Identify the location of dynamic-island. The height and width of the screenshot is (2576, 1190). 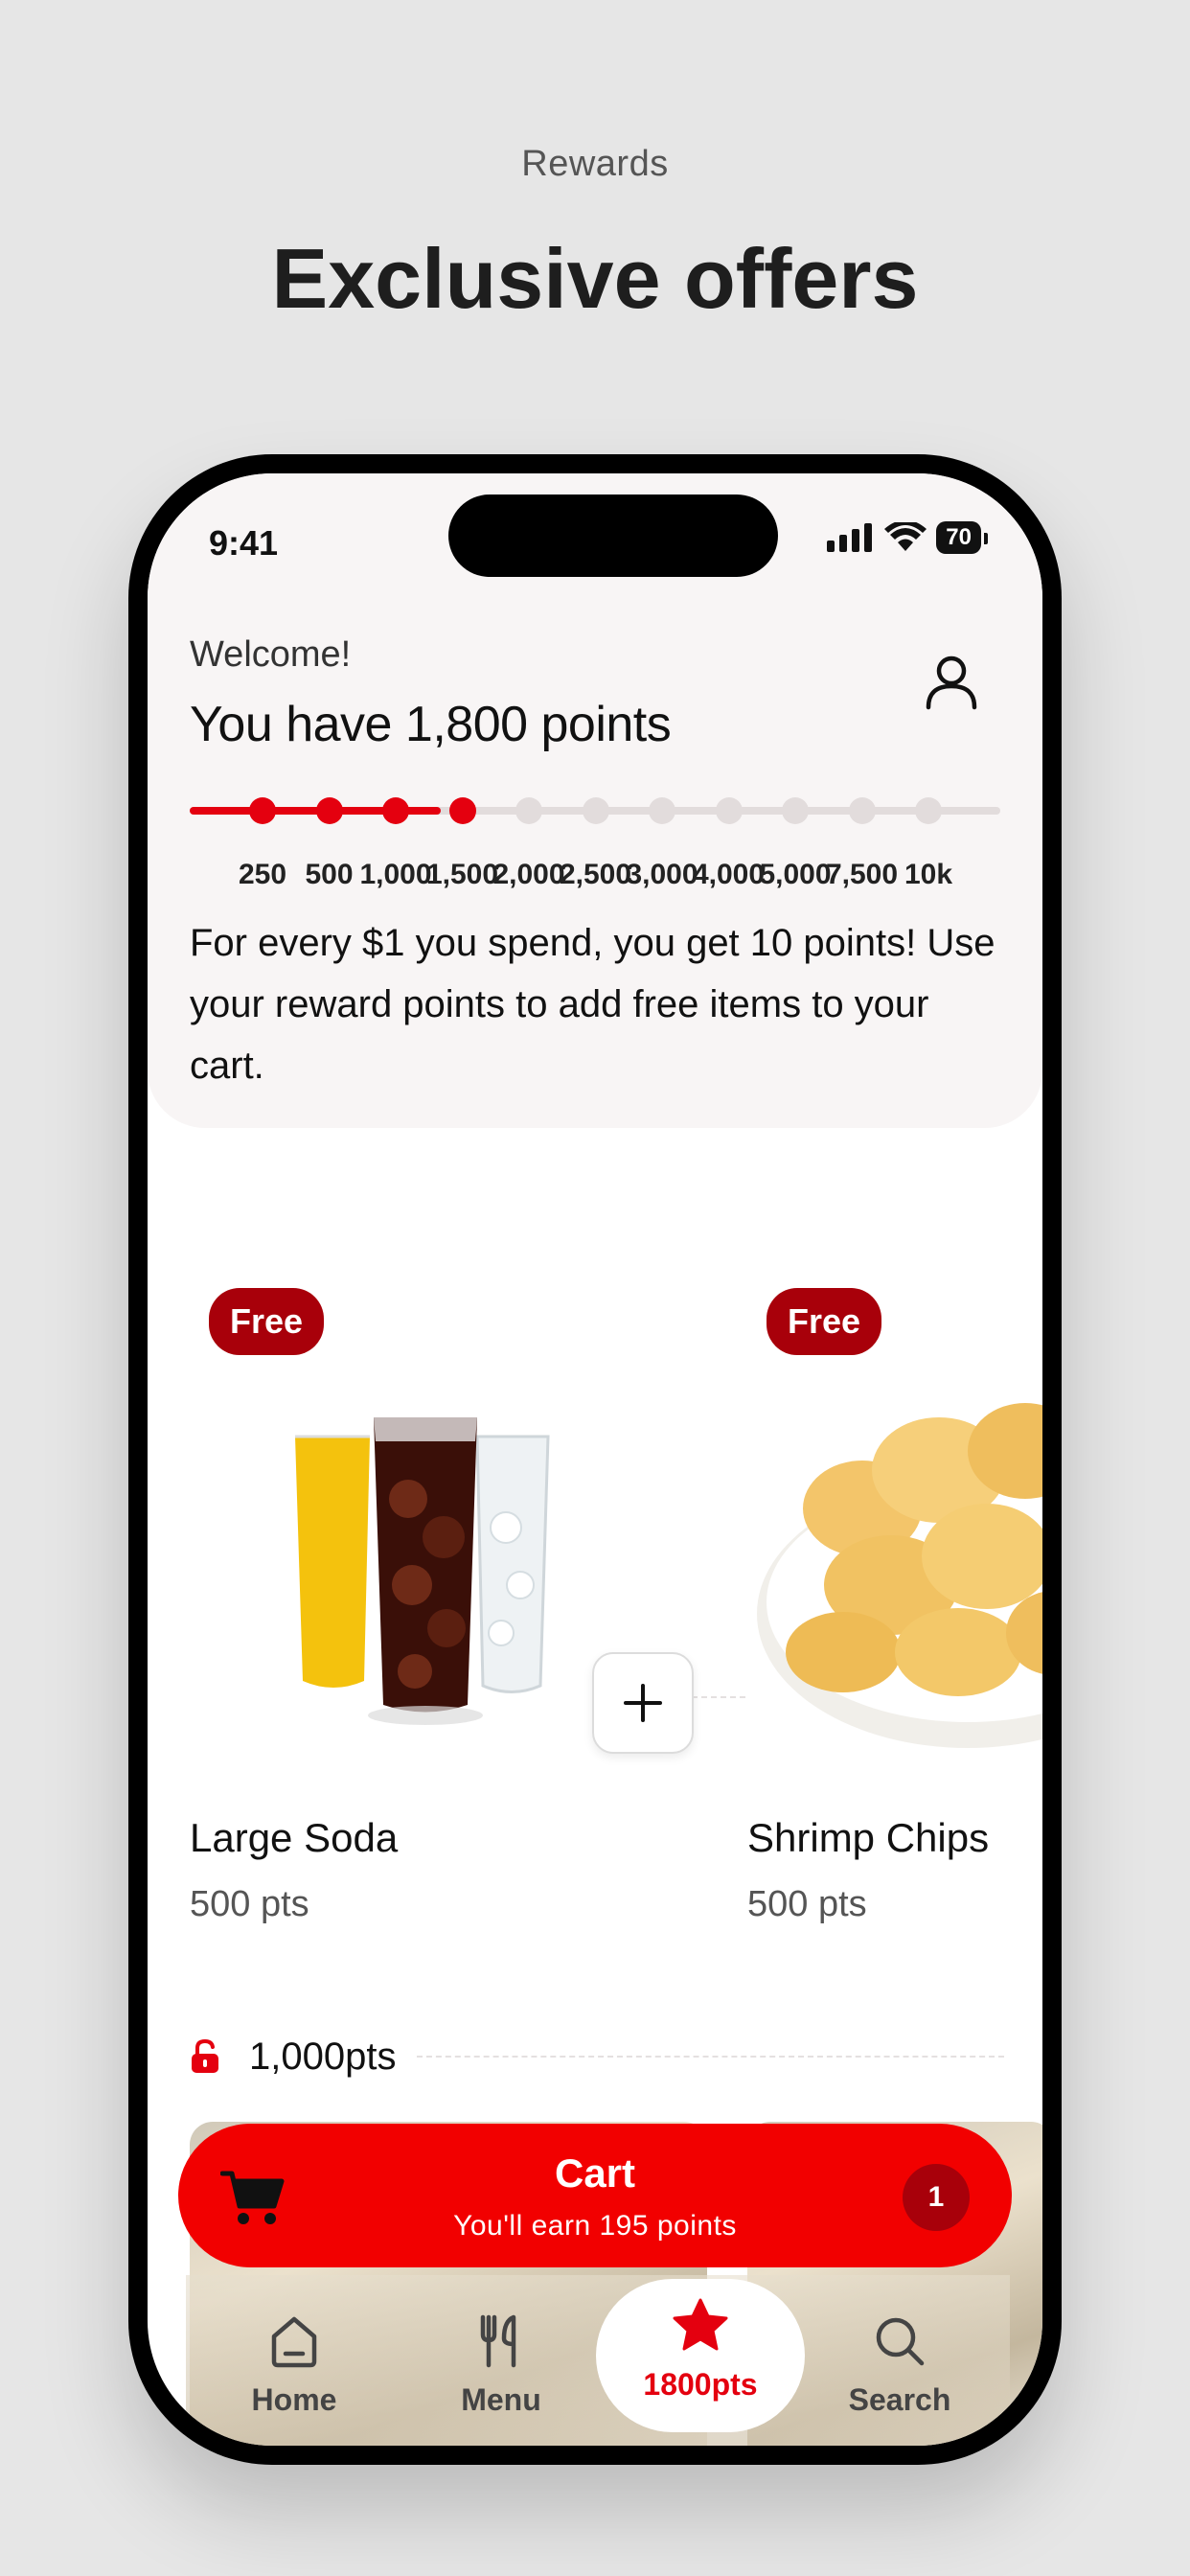
(613, 535).